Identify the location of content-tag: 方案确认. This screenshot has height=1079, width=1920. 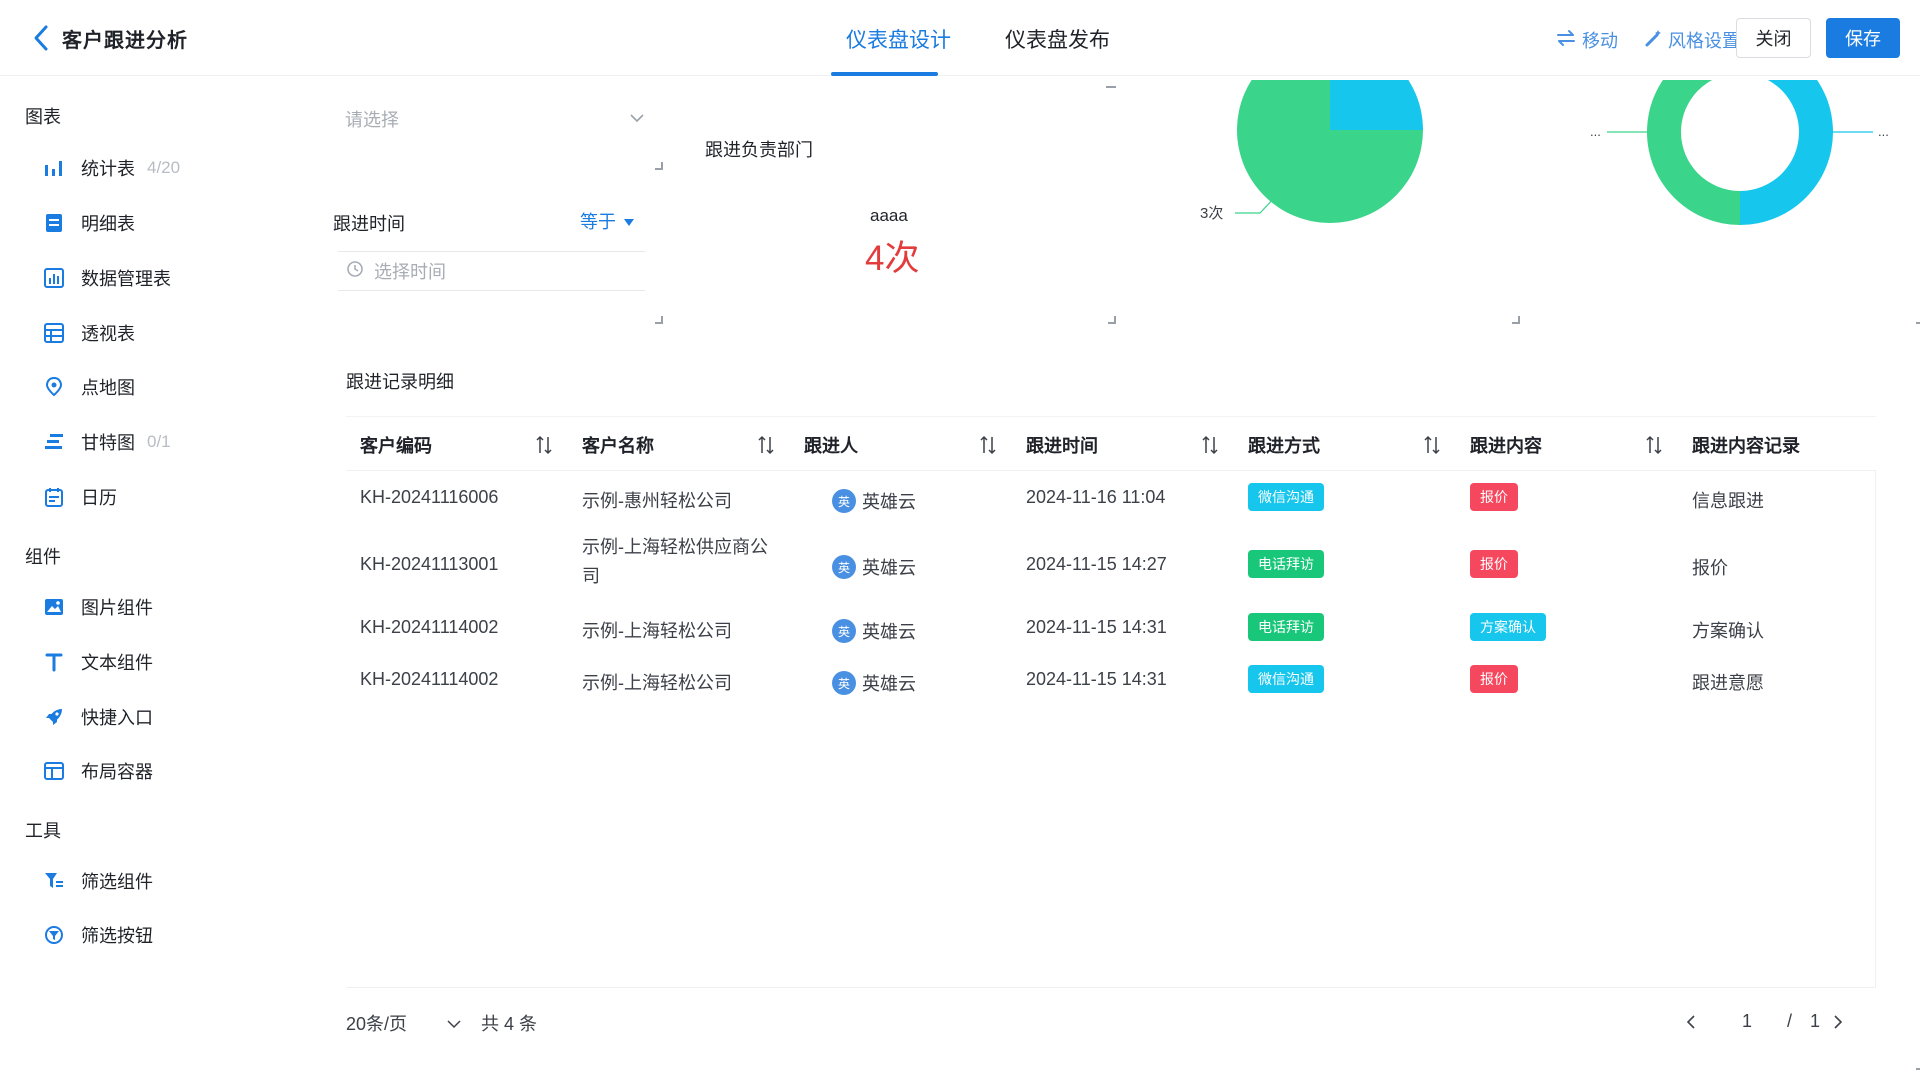
(1508, 627).